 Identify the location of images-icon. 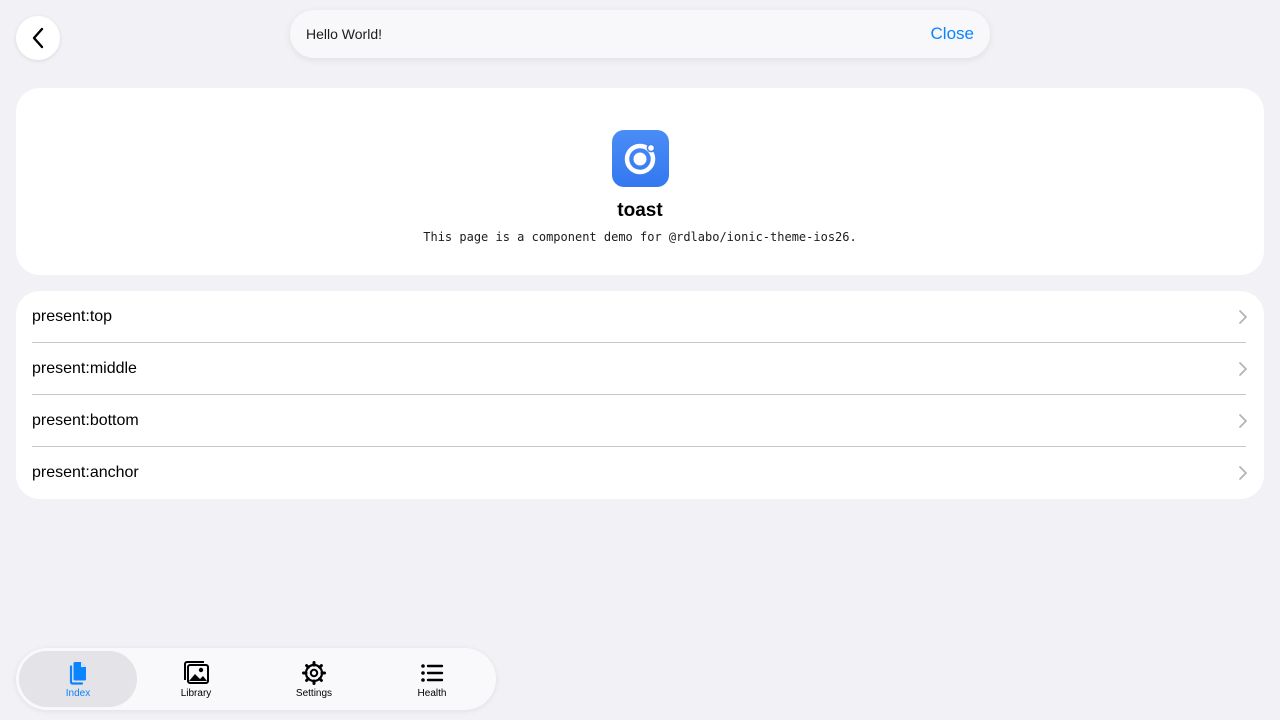
(196, 673).